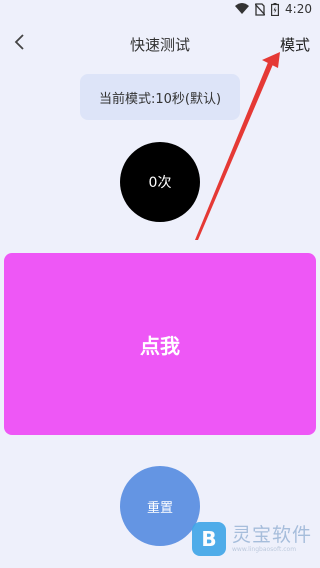  Describe the element at coordinates (160, 182) in the screenshot. I see `click-counter: 0次` at that location.